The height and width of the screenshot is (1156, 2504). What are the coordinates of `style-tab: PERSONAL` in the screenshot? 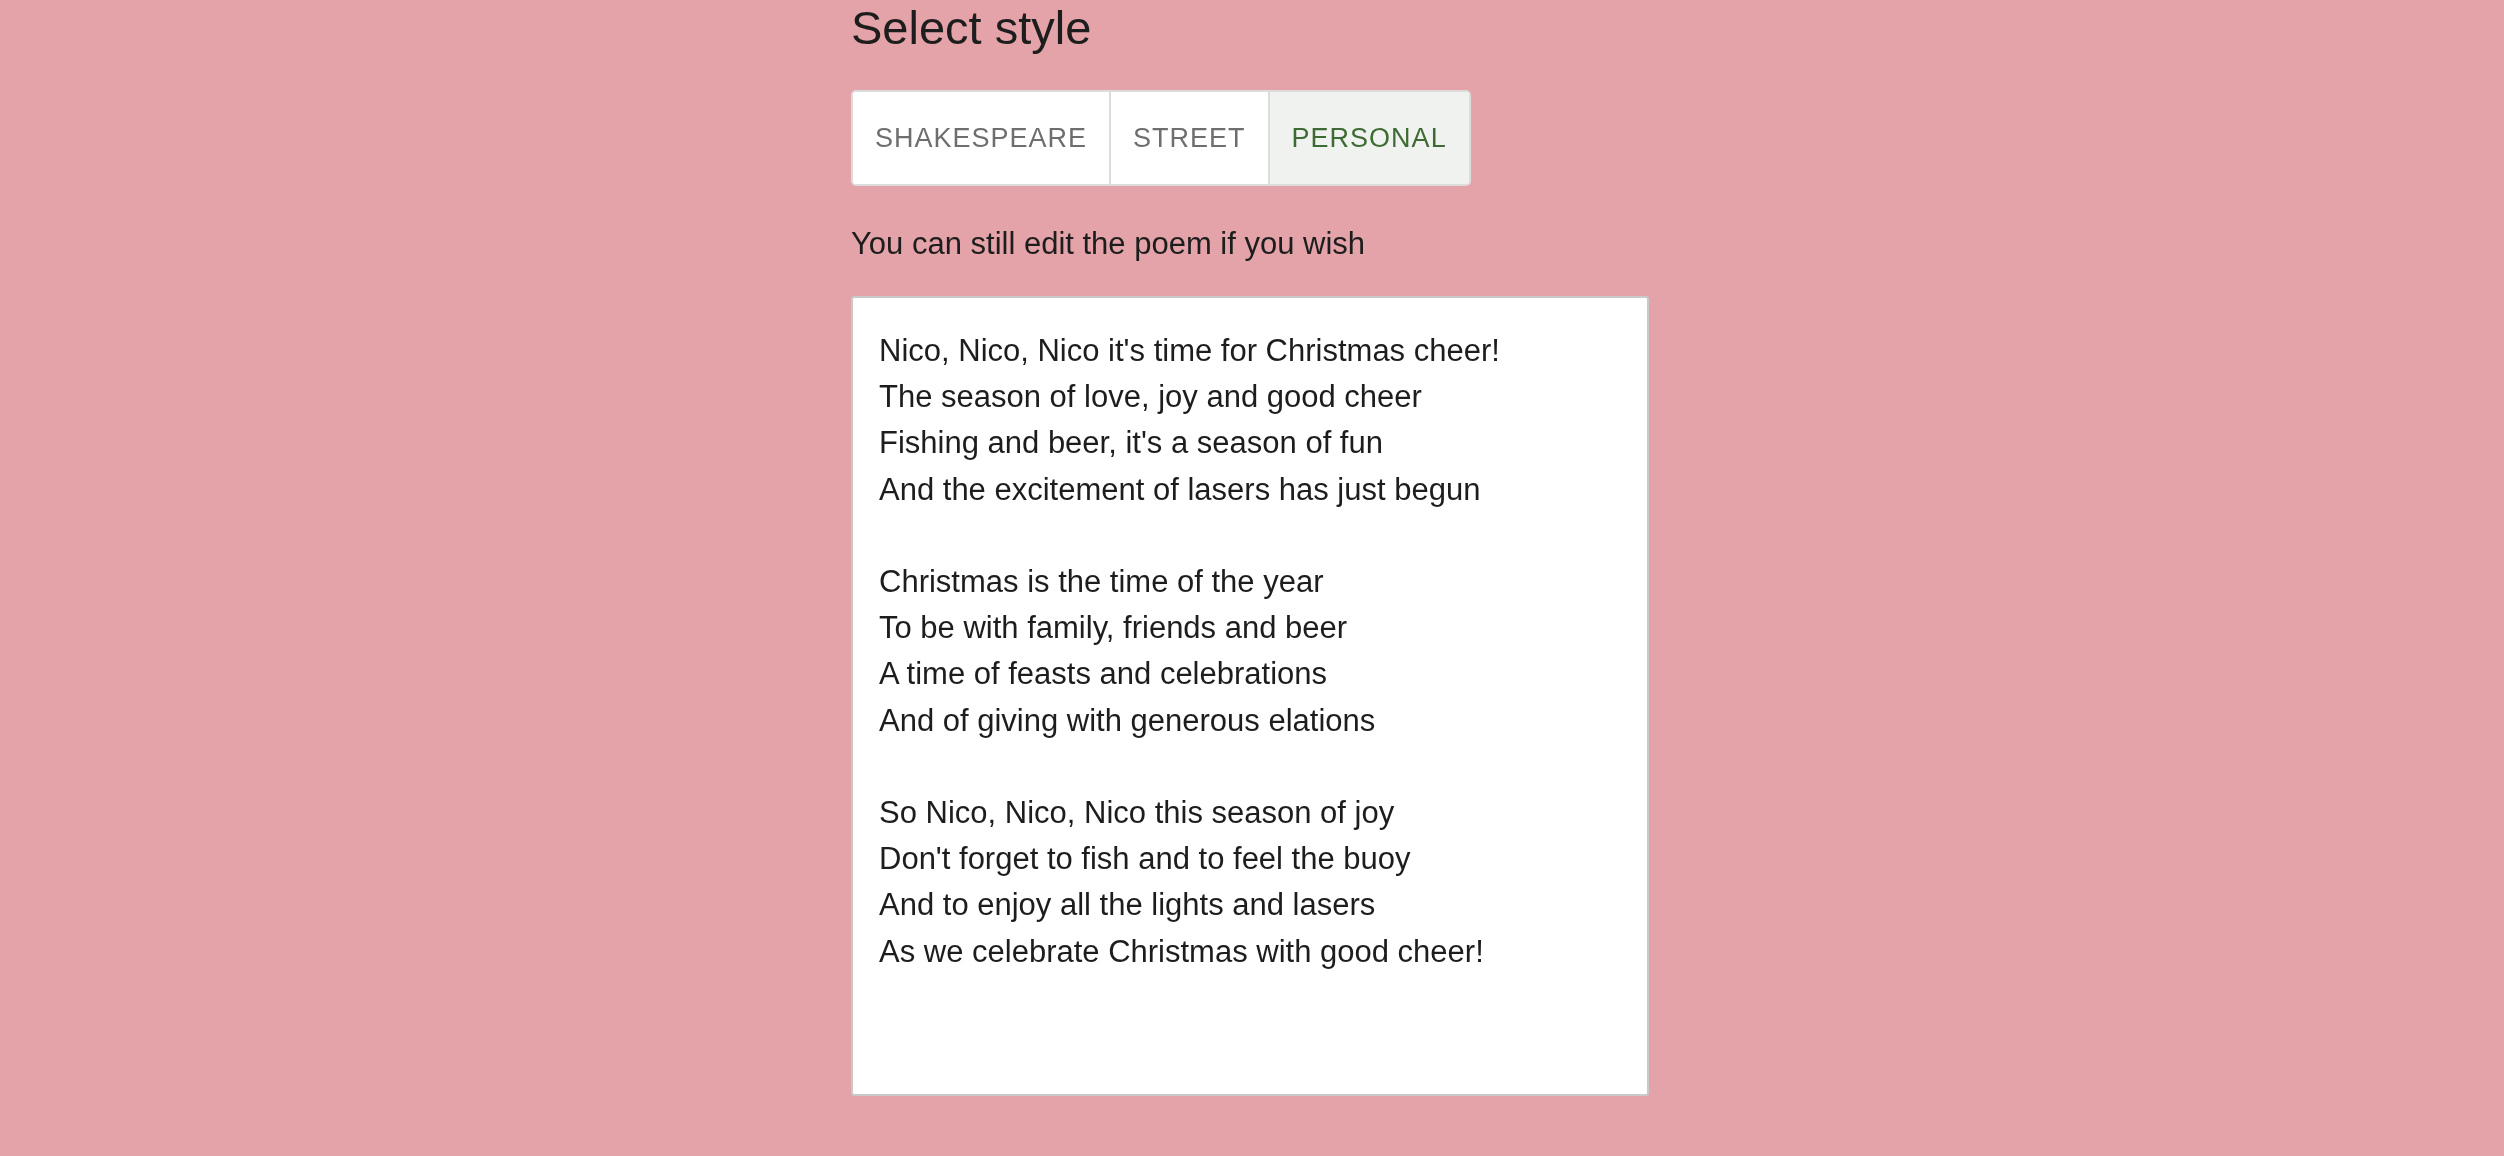 It's located at (1368, 138).